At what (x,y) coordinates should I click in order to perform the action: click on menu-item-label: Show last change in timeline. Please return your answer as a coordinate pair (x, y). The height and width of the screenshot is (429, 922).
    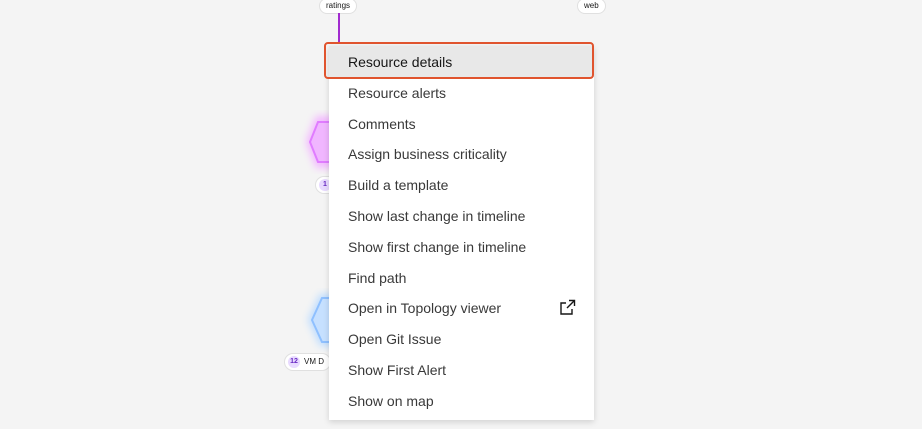
    Looking at the image, I should click on (437, 215).